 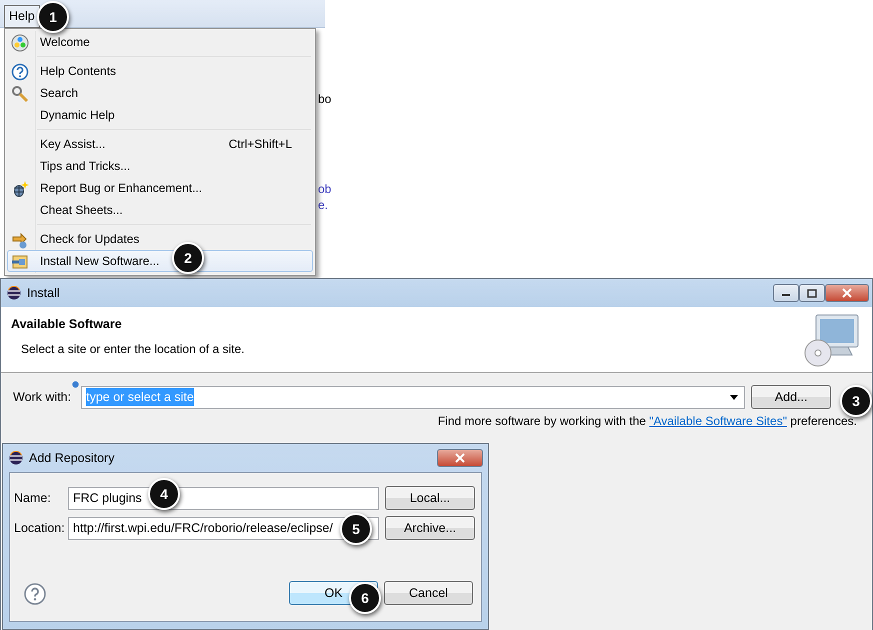 I want to click on menu-item: Key Assist... Ctrl+Shift+L, so click(x=160, y=144).